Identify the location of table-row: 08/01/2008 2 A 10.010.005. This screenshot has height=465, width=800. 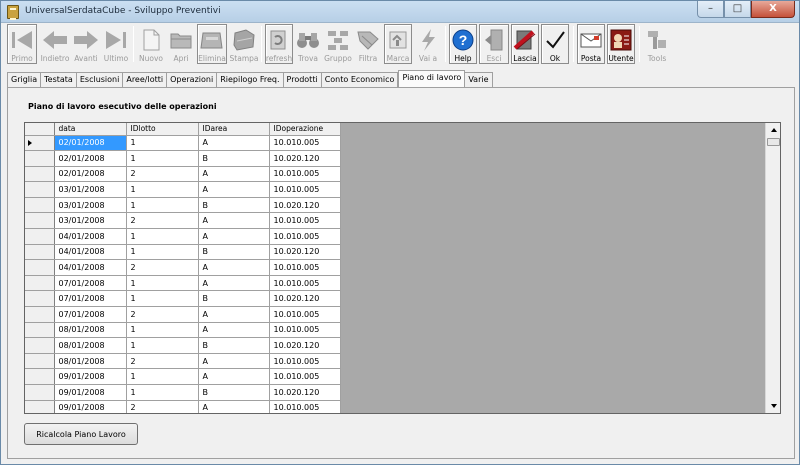
(183, 361).